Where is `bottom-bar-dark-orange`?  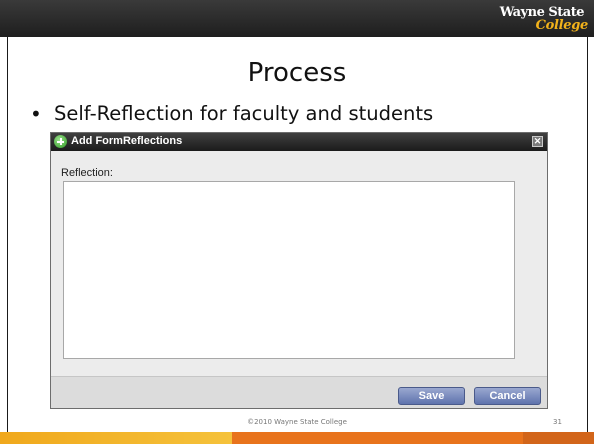
bottom-bar-dark-orange is located at coordinates (558, 438).